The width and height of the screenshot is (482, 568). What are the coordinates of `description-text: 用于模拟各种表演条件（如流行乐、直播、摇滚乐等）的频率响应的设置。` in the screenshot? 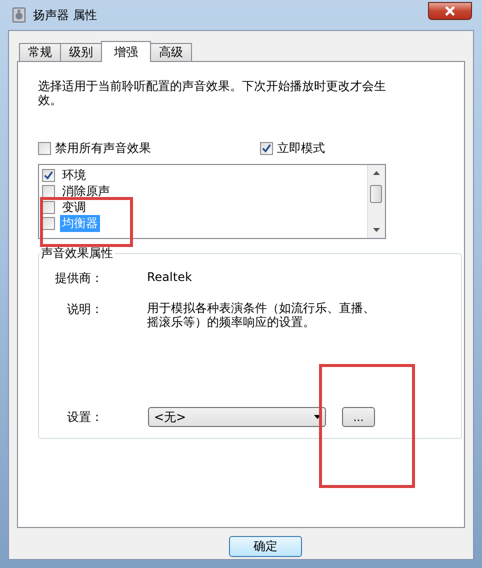 It's located at (261, 315).